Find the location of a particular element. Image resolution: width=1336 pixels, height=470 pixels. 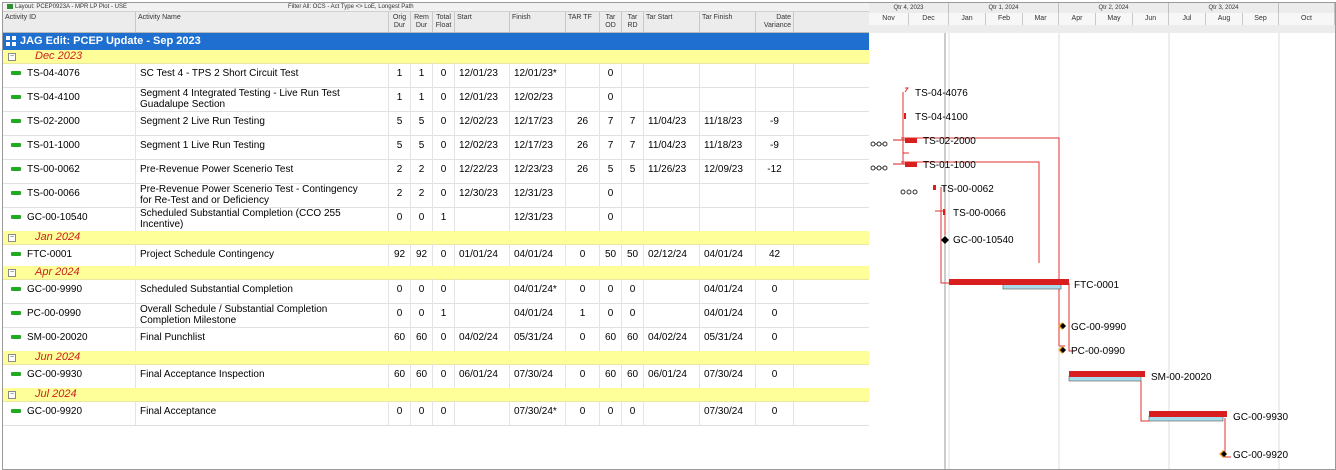

activity-name: Final Acceptance is located at coordinates (262, 413).